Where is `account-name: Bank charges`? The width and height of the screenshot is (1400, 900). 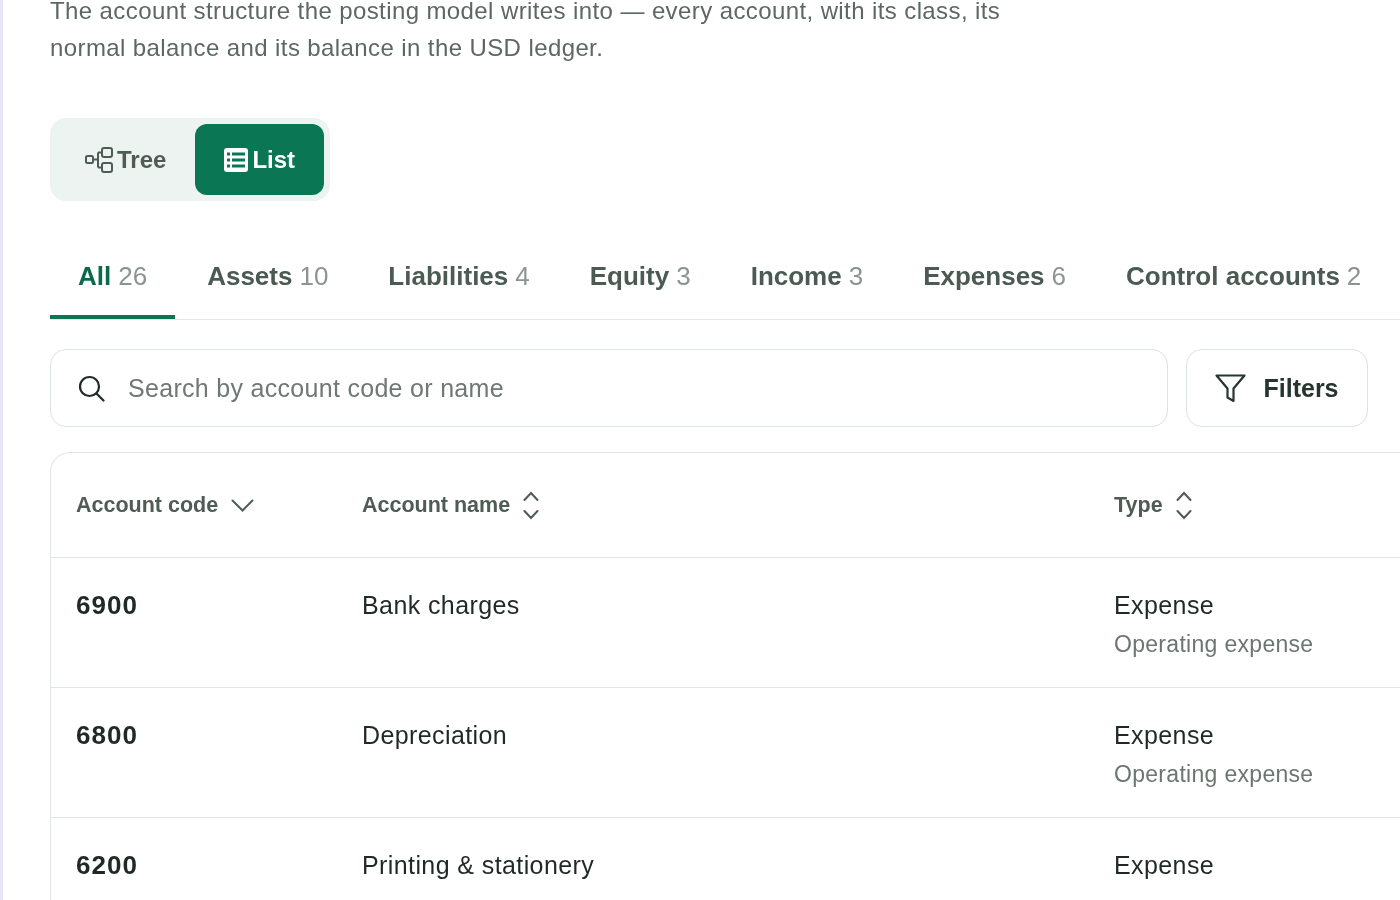 account-name: Bank charges is located at coordinates (441, 605).